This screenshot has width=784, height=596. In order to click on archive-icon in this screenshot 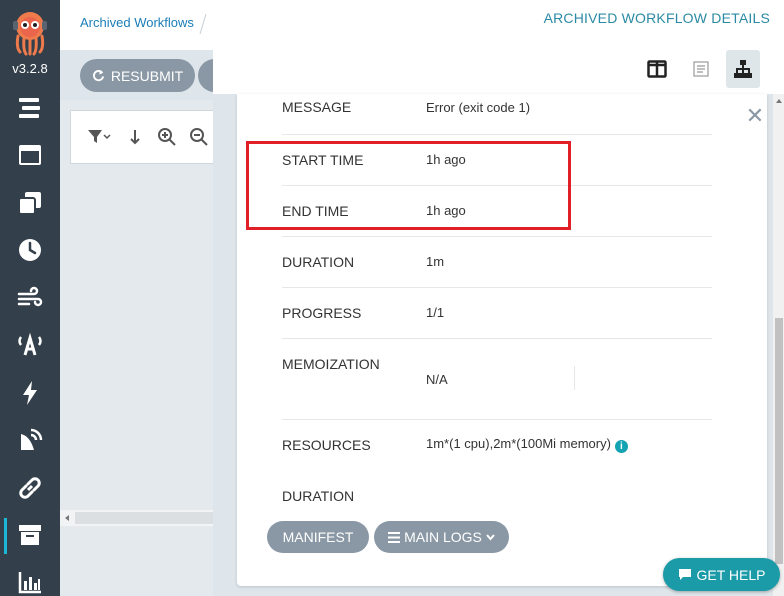, I will do `click(30, 535)`.